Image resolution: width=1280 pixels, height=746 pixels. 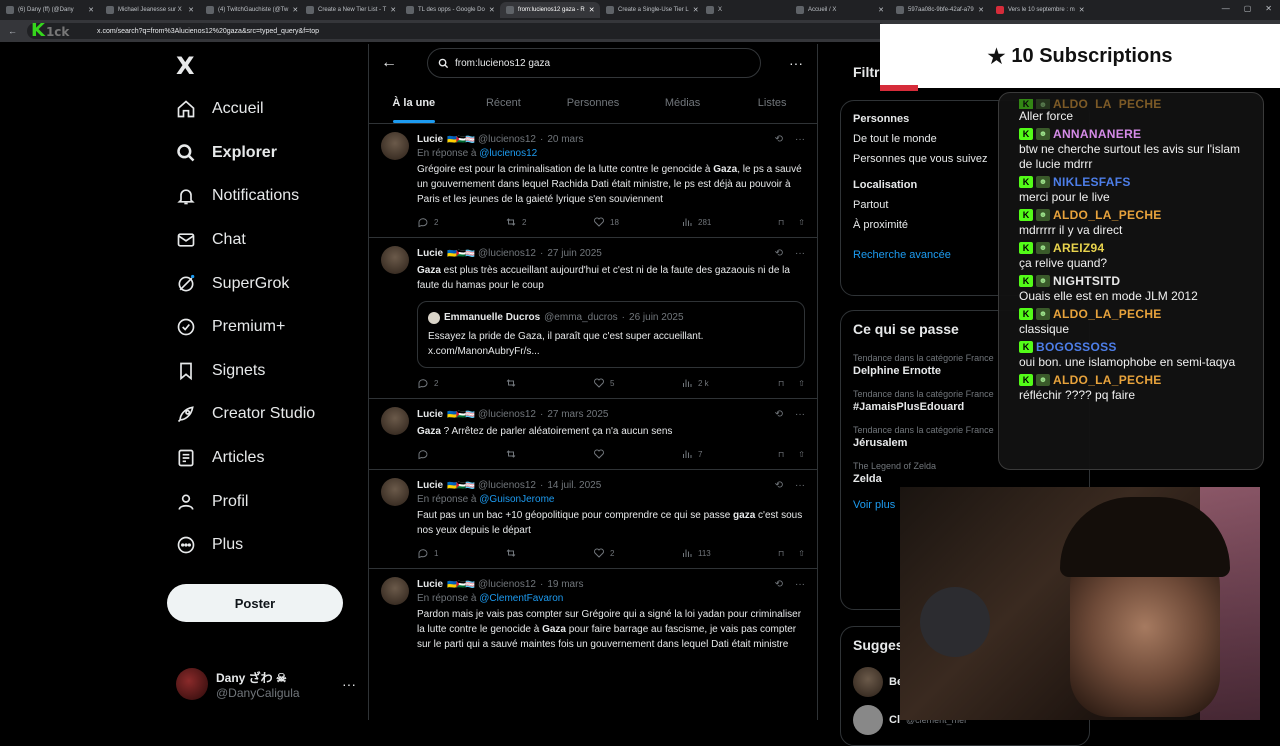 What do you see at coordinates (725, 383) in the screenshot?
I see `views-button: 2 k` at bounding box center [725, 383].